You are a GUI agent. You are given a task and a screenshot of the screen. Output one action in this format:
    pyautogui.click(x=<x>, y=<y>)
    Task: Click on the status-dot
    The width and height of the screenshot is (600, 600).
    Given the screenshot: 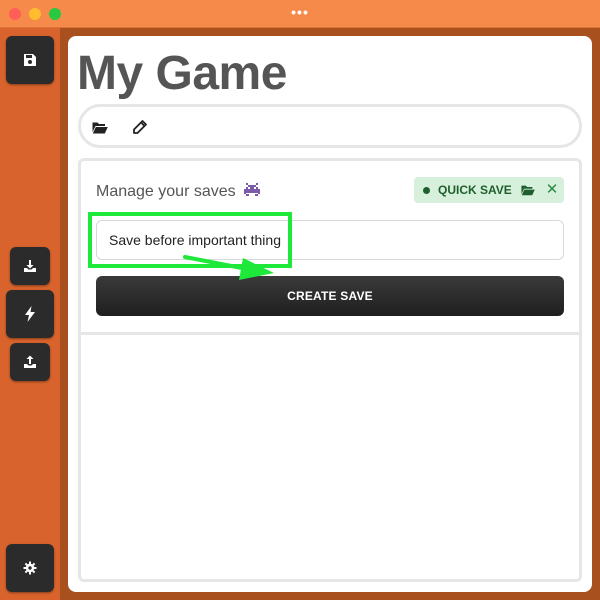 What is the action you would take?
    pyautogui.click(x=426, y=190)
    